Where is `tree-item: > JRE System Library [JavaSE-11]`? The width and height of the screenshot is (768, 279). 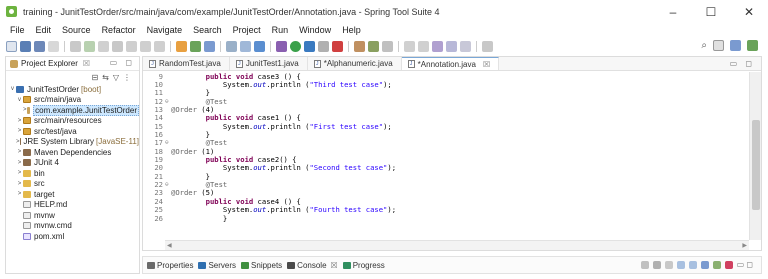
tree-item: > JRE System Library [JavaSE-11] is located at coordinates (72, 142).